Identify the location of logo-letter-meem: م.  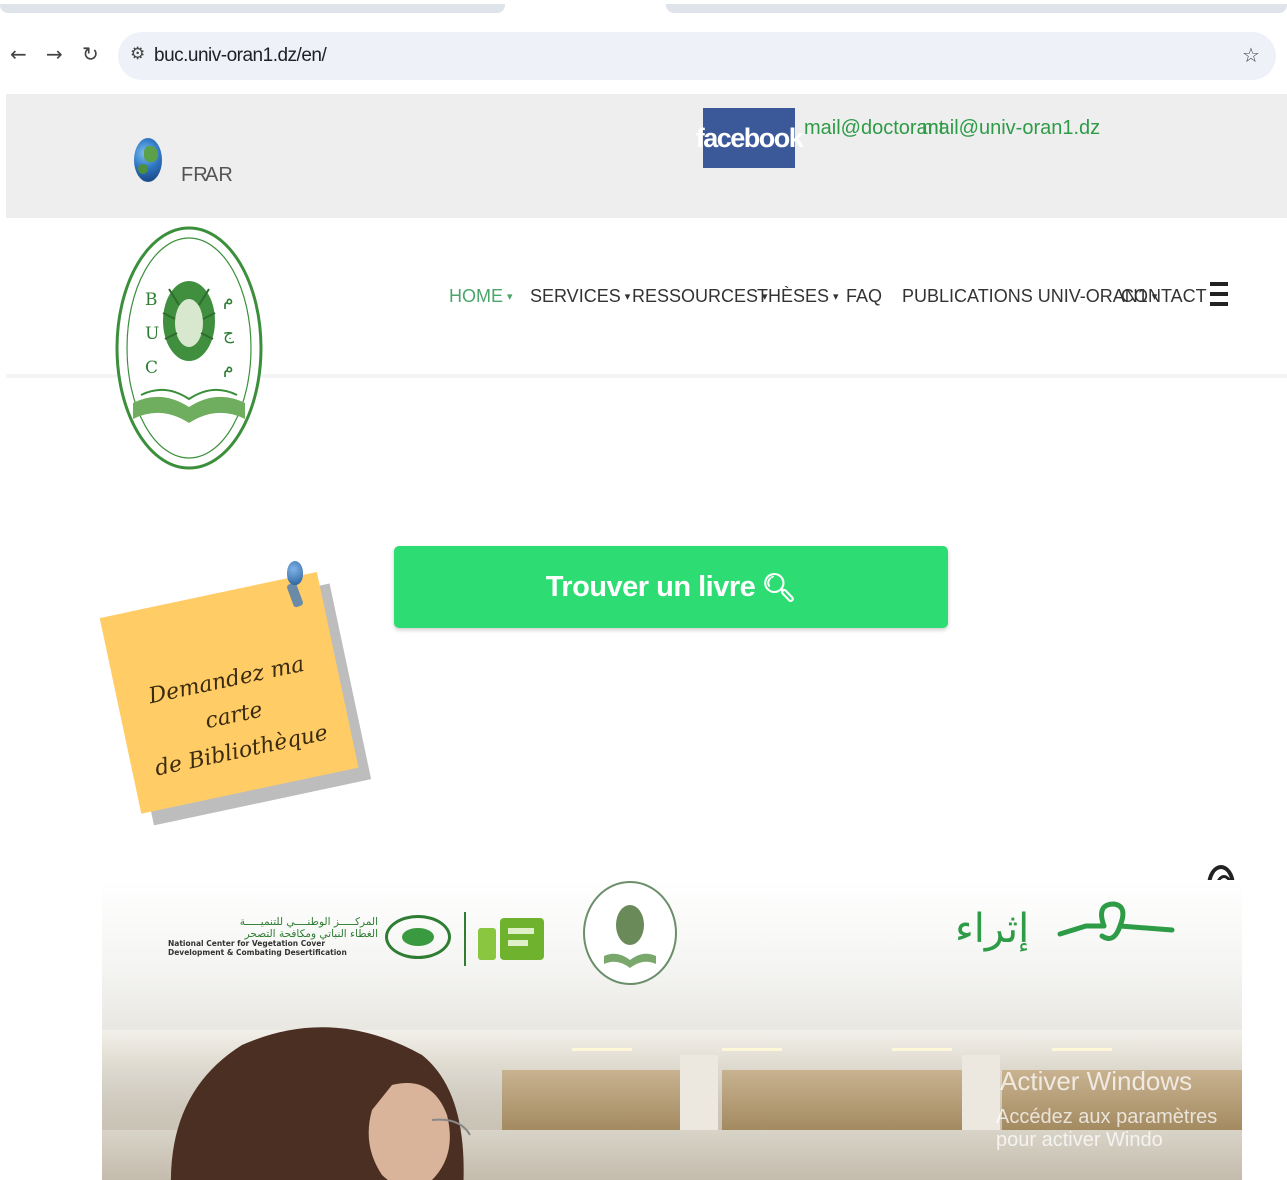
(228, 300).